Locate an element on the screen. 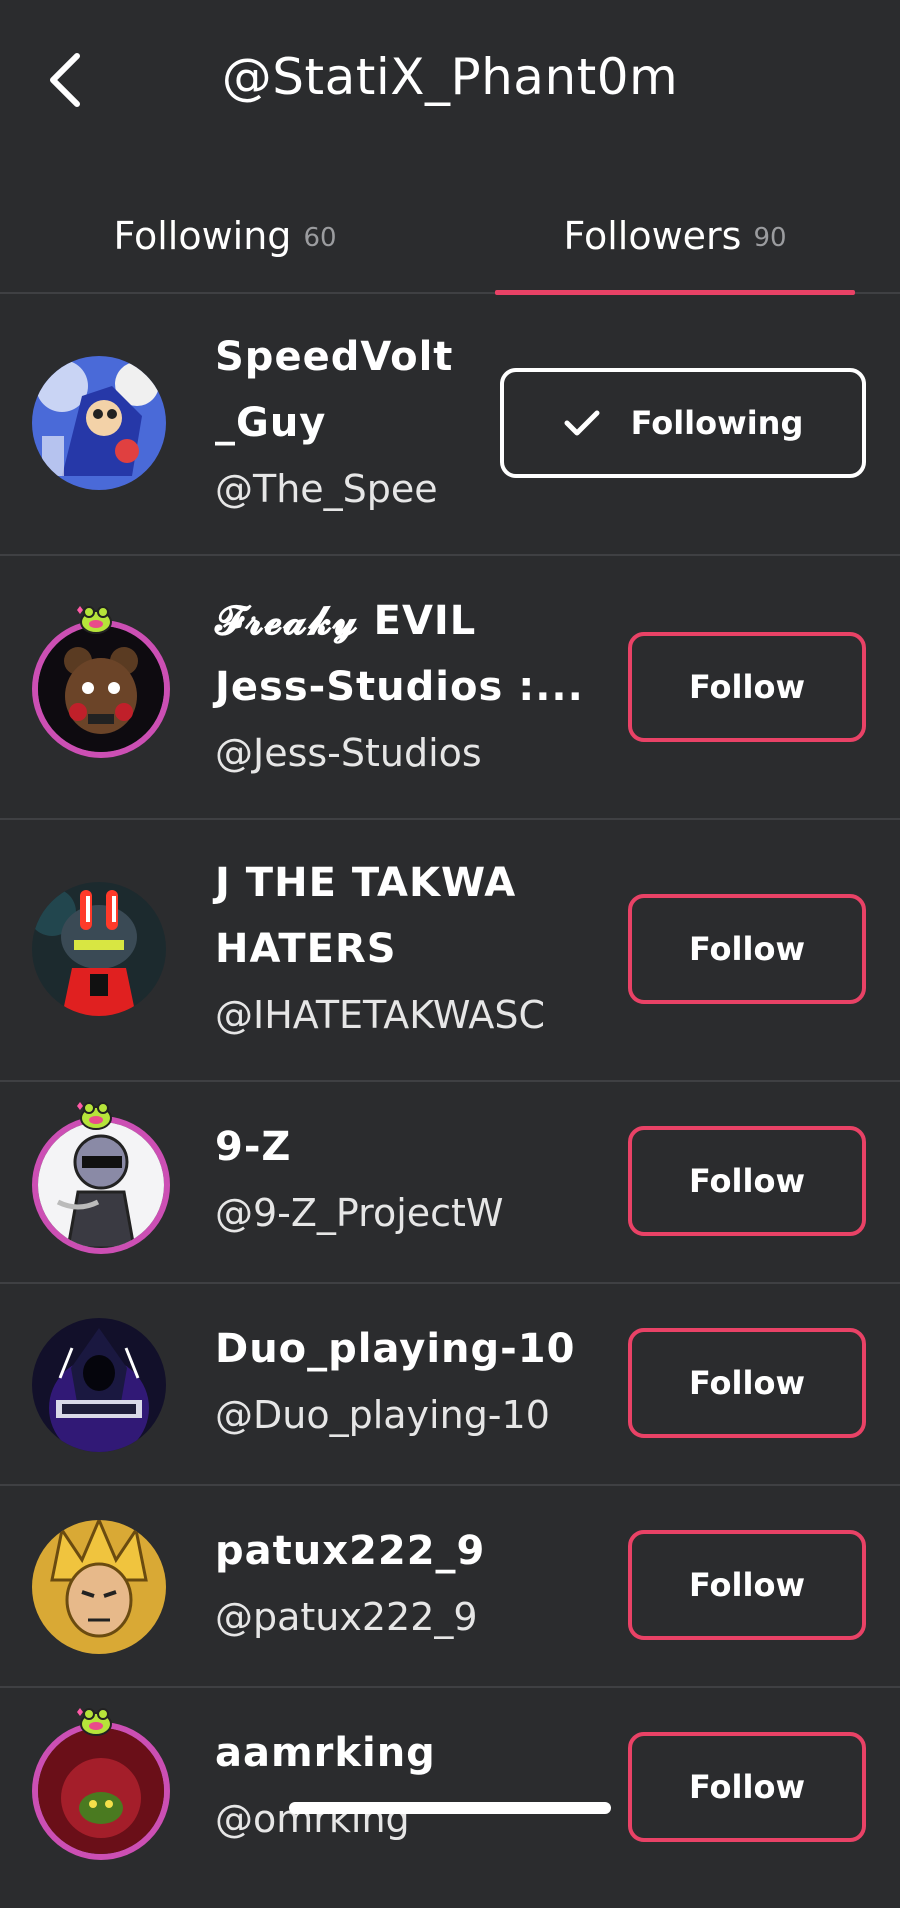 Image resolution: width=900 pixels, height=1908 pixels. user-text: 9-Z @9-Z_ProjectW is located at coordinates (405, 1180).